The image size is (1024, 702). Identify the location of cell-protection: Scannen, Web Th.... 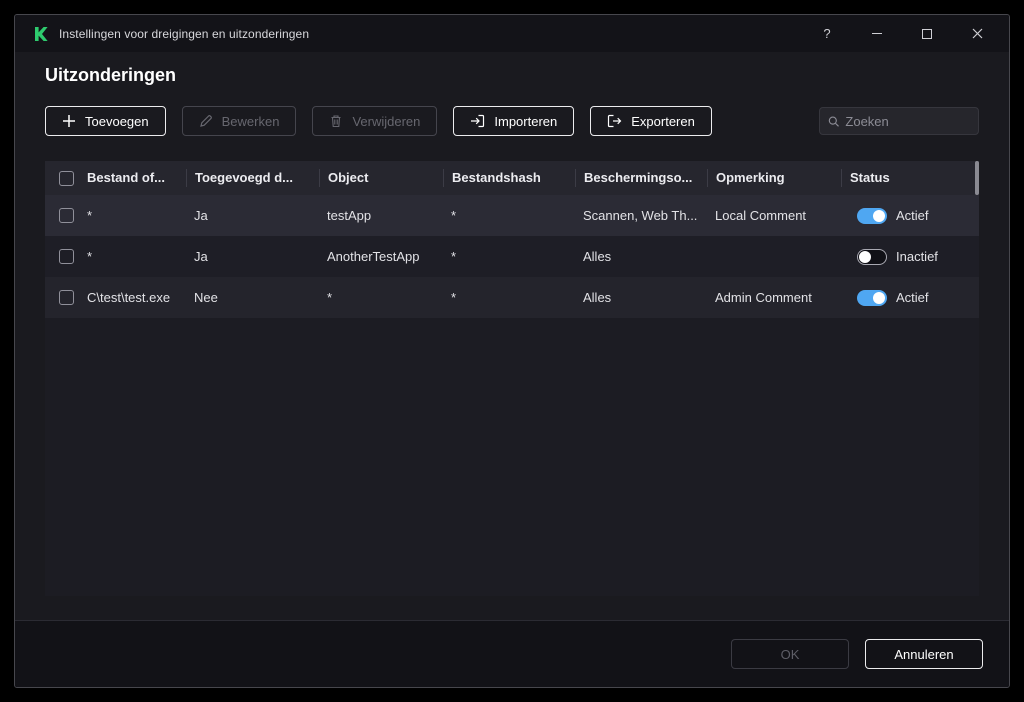
(640, 215).